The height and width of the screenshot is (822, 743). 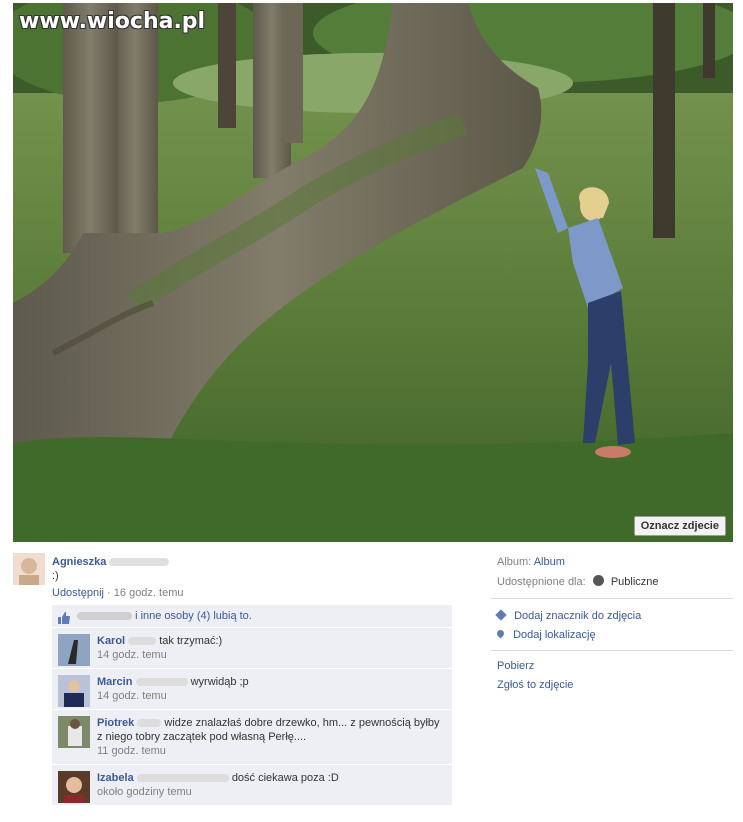 I want to click on commenter-name: Izabela, so click(x=115, y=778).